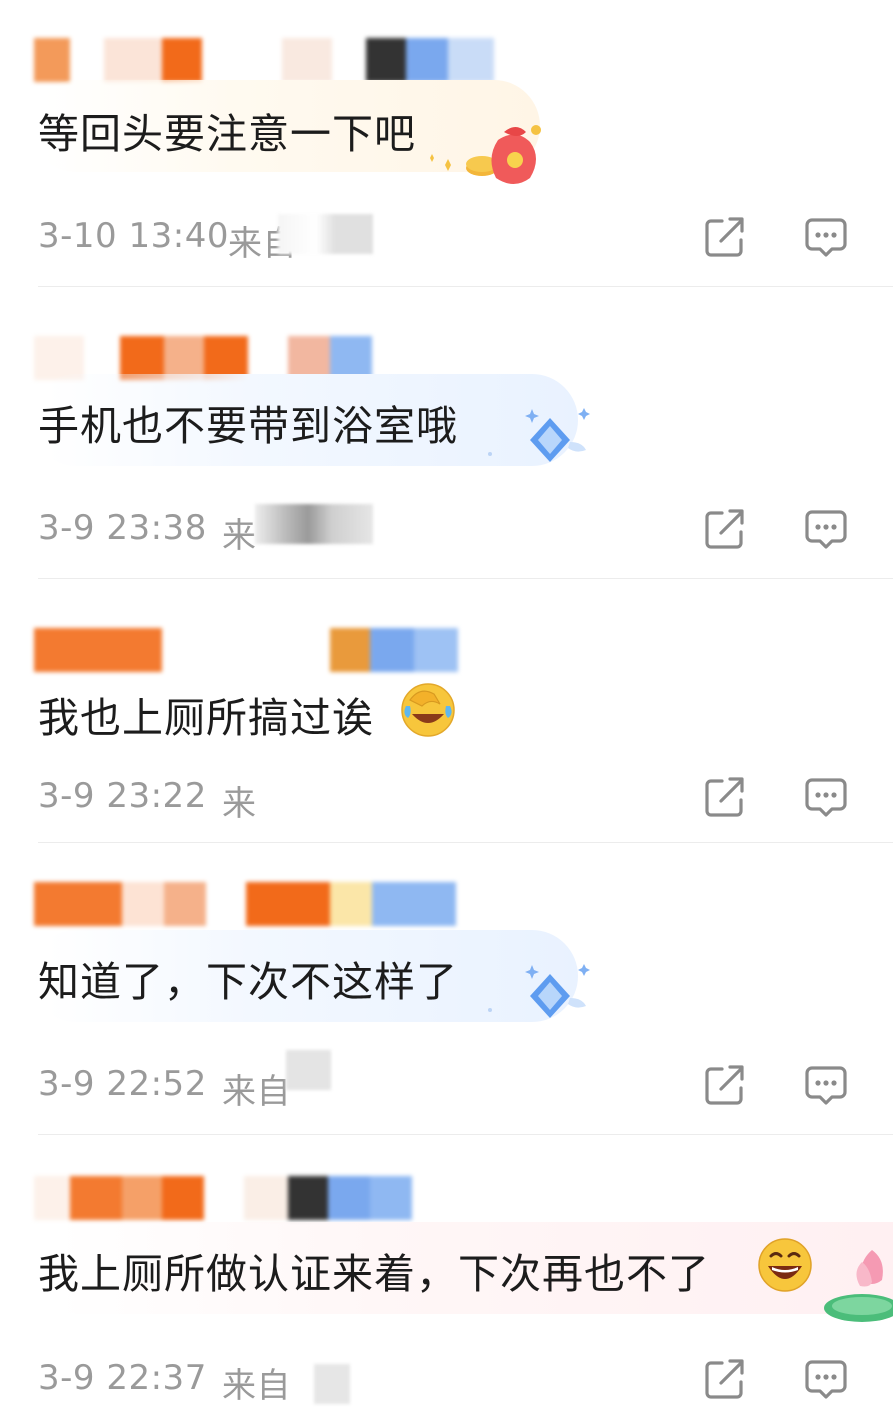 The height and width of the screenshot is (1421, 893). Describe the element at coordinates (133, 236) in the screenshot. I see `comment-timestamp: 3-10 13:40` at that location.